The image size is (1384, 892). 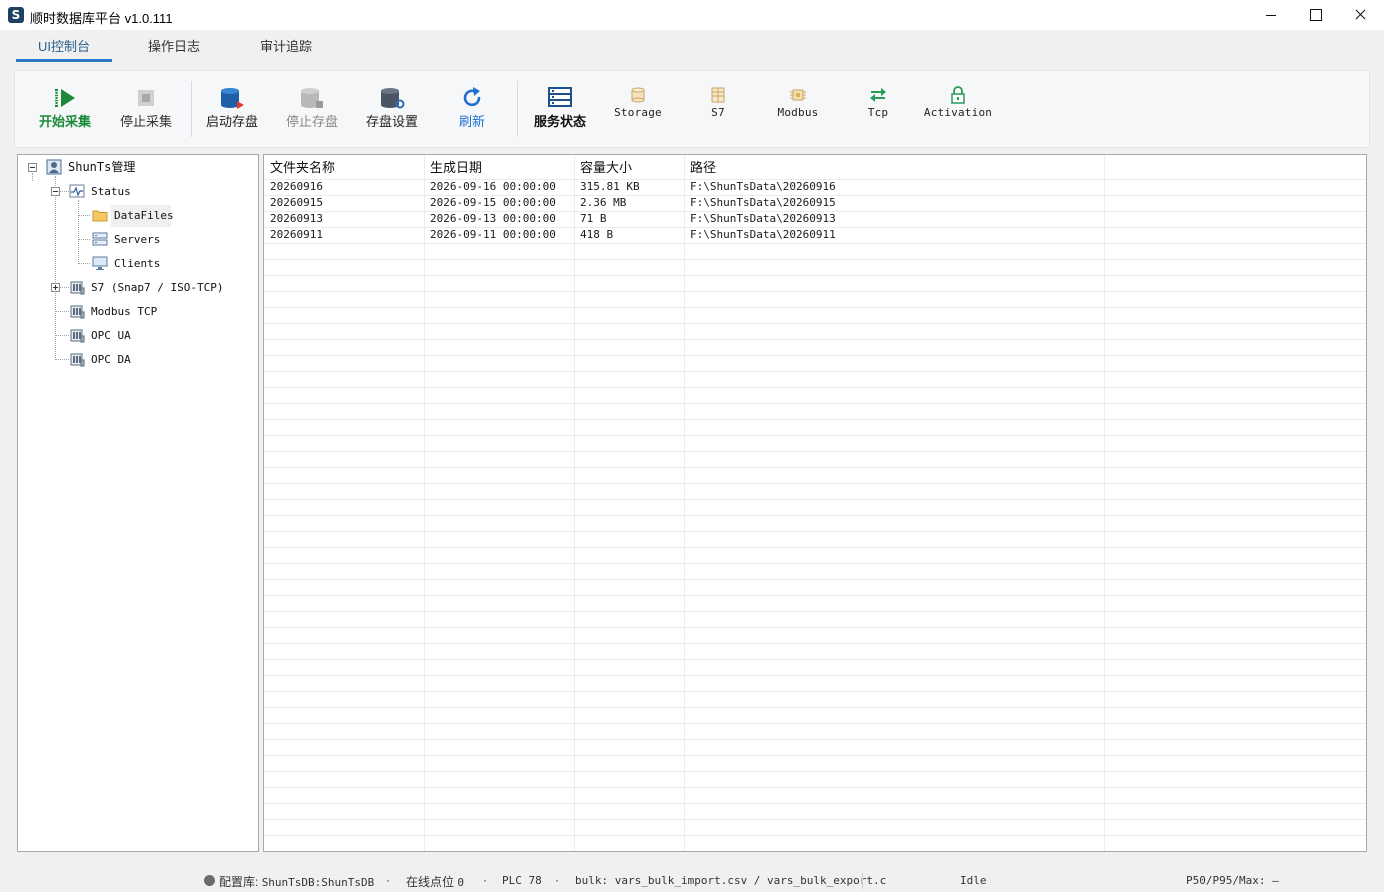 I want to click on start-collect-button: 开始采集, so click(x=65, y=109).